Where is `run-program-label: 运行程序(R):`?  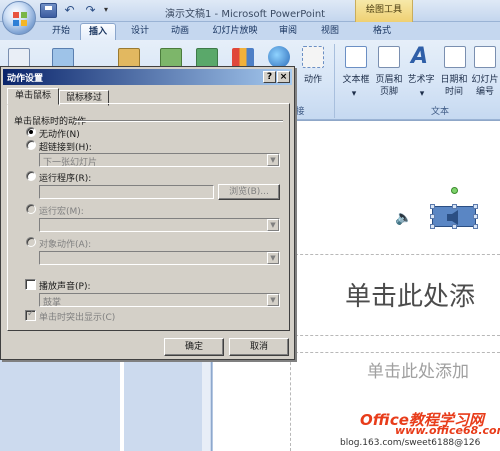 run-program-label: 运行程序(R): is located at coordinates (65, 177).